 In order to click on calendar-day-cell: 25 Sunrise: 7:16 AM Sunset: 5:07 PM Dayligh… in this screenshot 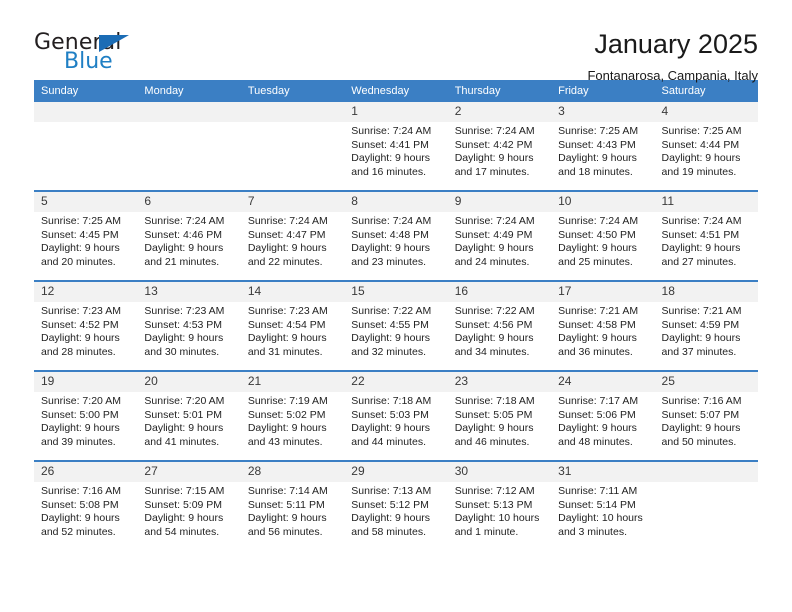, I will do `click(706, 415)`.